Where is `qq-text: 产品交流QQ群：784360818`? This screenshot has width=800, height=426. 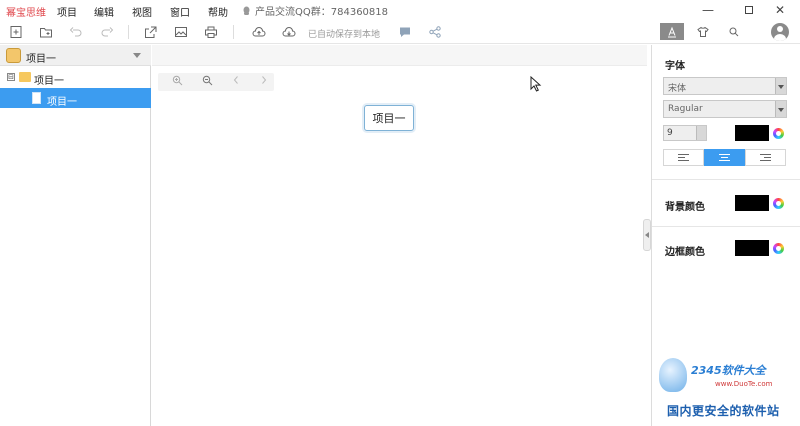
qq-text: 产品交流QQ群：784360818 is located at coordinates (322, 12).